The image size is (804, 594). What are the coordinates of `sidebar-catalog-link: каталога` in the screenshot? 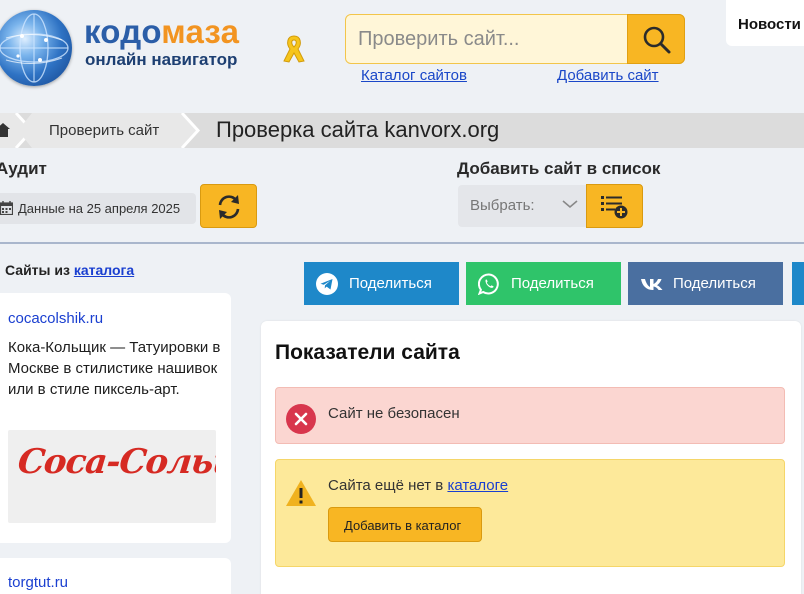 It's located at (104, 270).